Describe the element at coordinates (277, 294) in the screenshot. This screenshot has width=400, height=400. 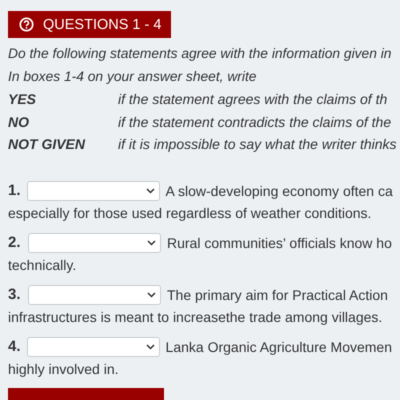
I see `question-text: The primary aim for Practical Action` at that location.